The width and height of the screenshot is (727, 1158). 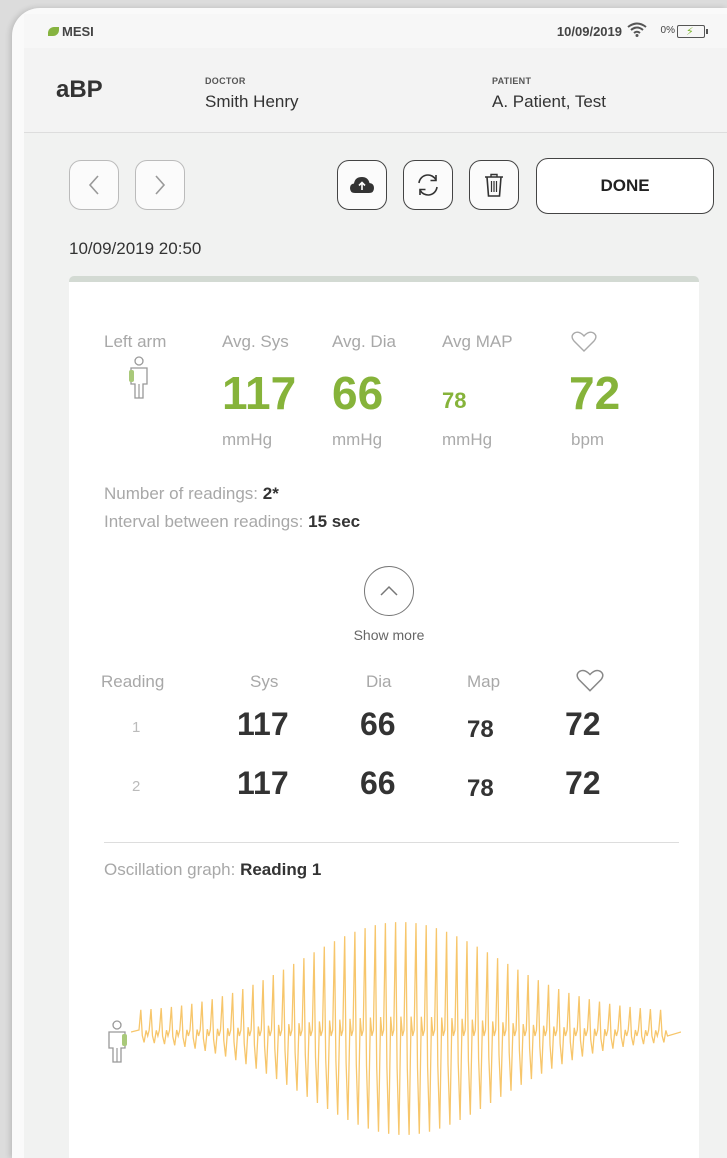 What do you see at coordinates (264, 681) in the screenshot?
I see `col-header-sys: Sys` at bounding box center [264, 681].